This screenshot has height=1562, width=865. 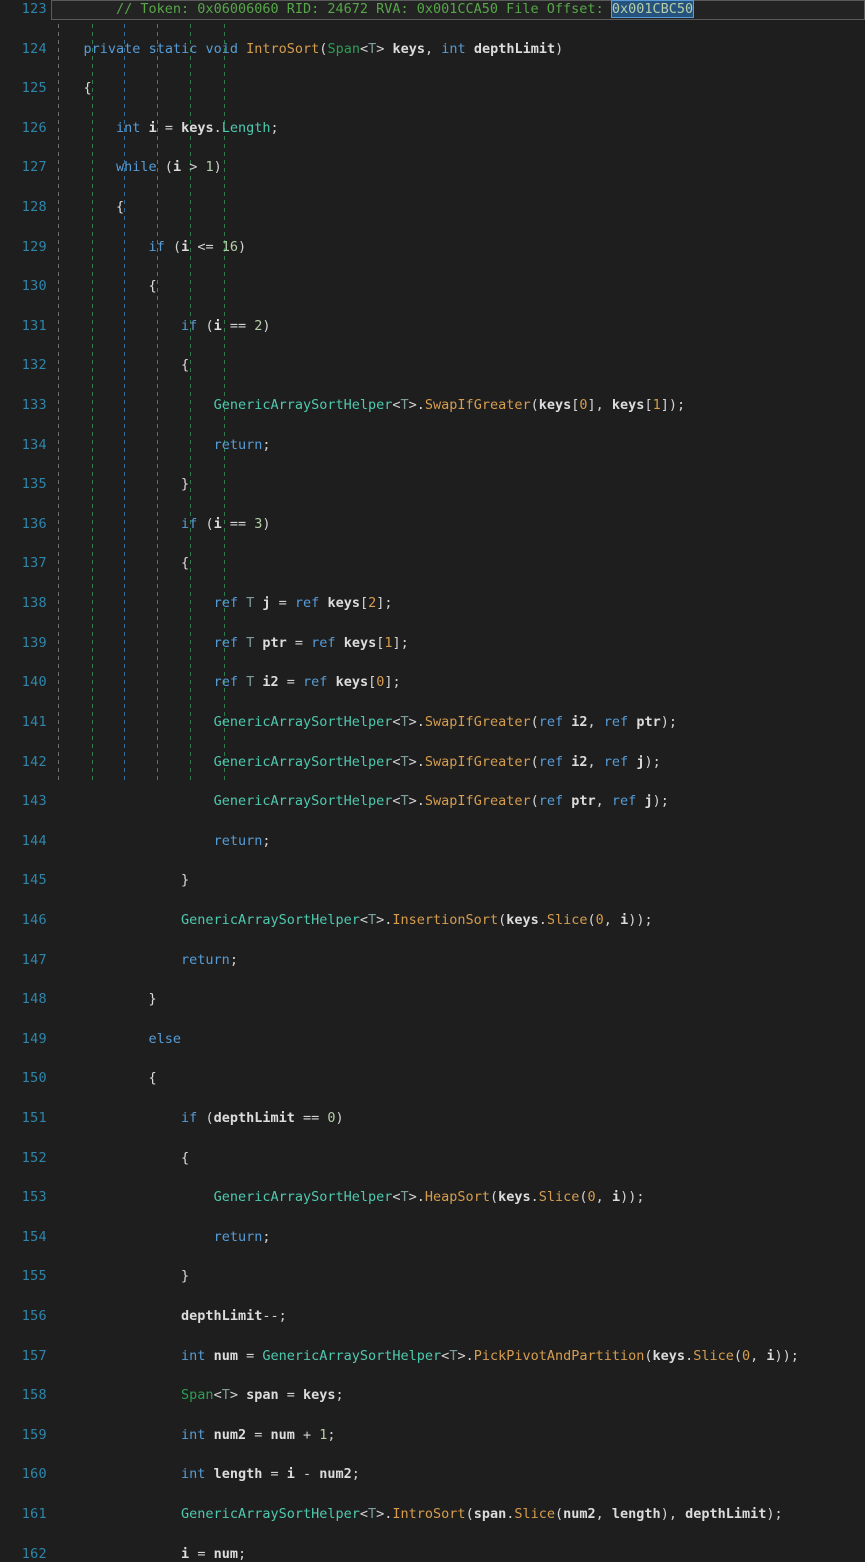 I want to click on code-line: 137 {, so click(x=432, y=564).